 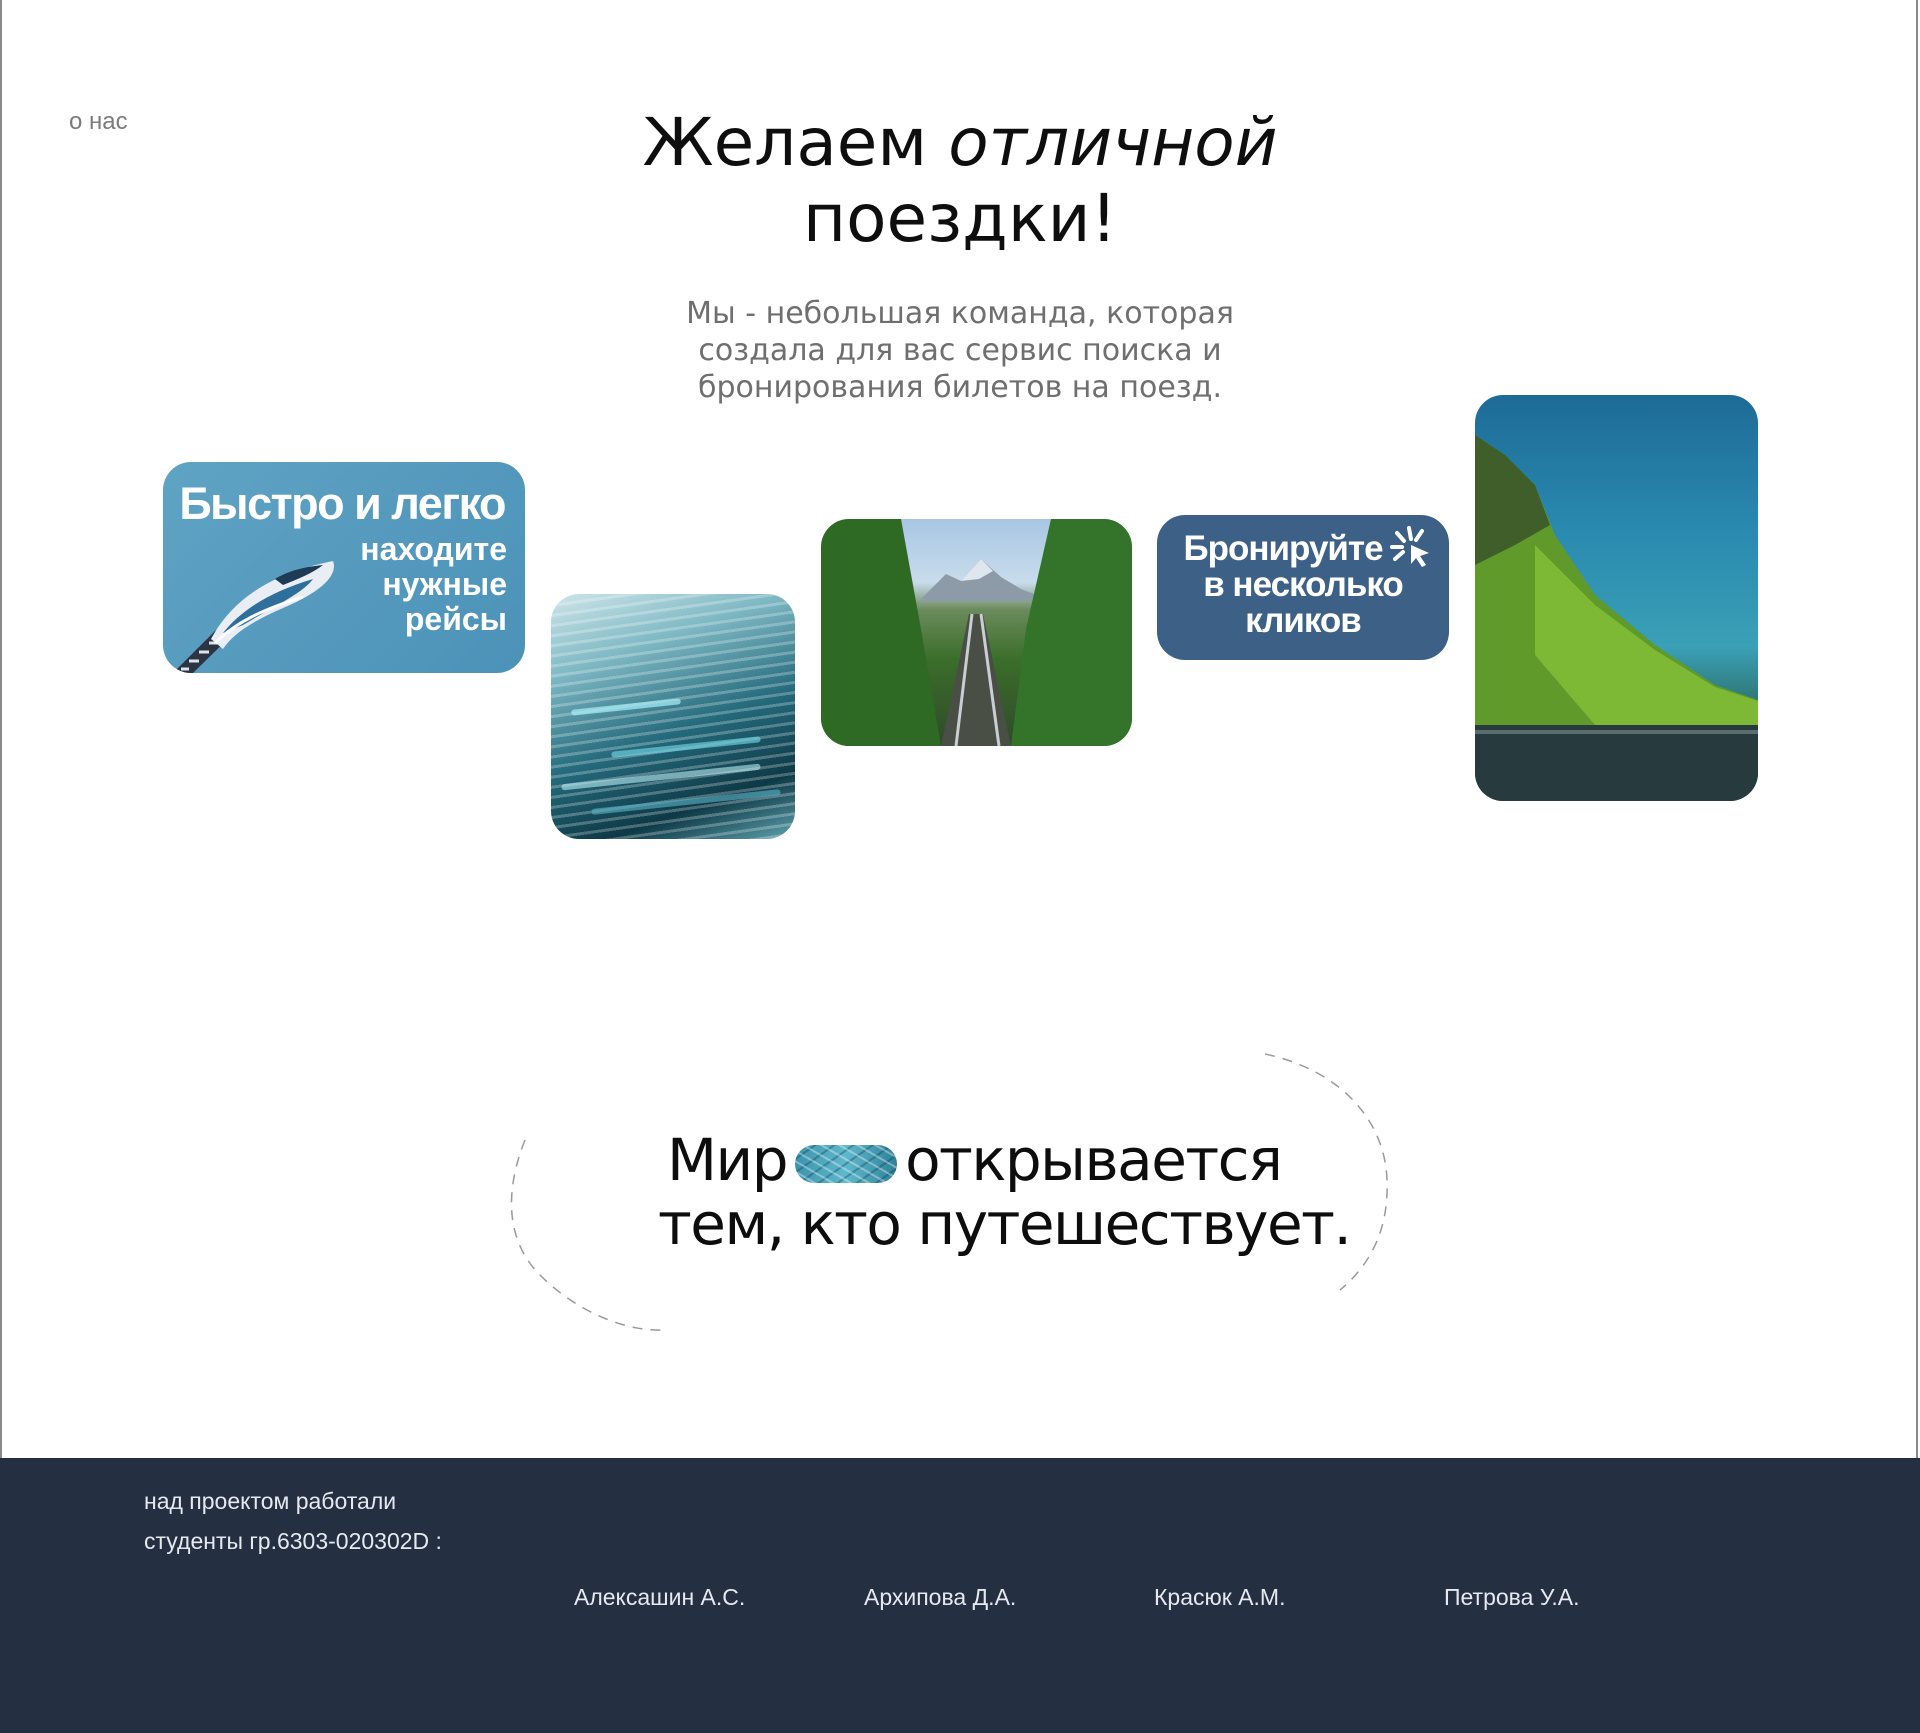 I want to click on hero-title: Желаем отличной поездки!, so click(x=960, y=181).